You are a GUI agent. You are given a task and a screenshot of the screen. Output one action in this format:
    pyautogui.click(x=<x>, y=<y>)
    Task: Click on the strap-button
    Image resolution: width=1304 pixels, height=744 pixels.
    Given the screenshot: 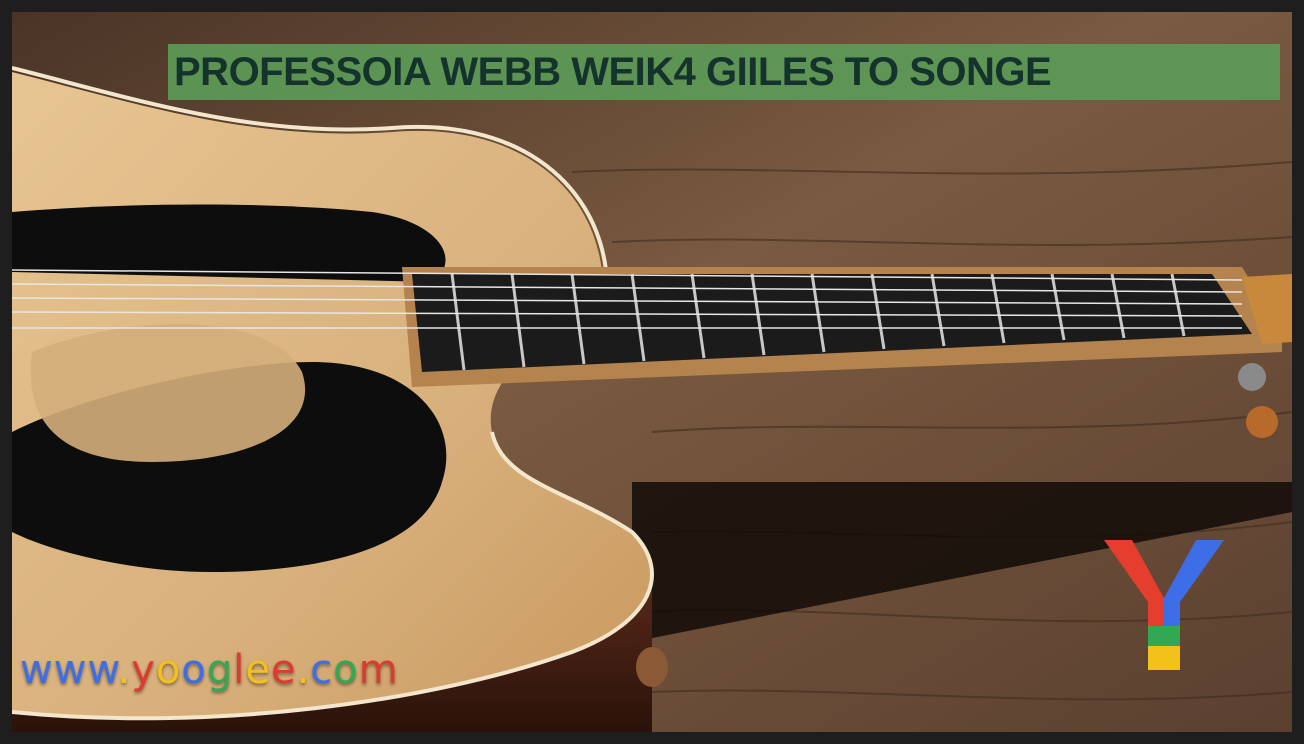 What is the action you would take?
    pyautogui.click(x=652, y=667)
    